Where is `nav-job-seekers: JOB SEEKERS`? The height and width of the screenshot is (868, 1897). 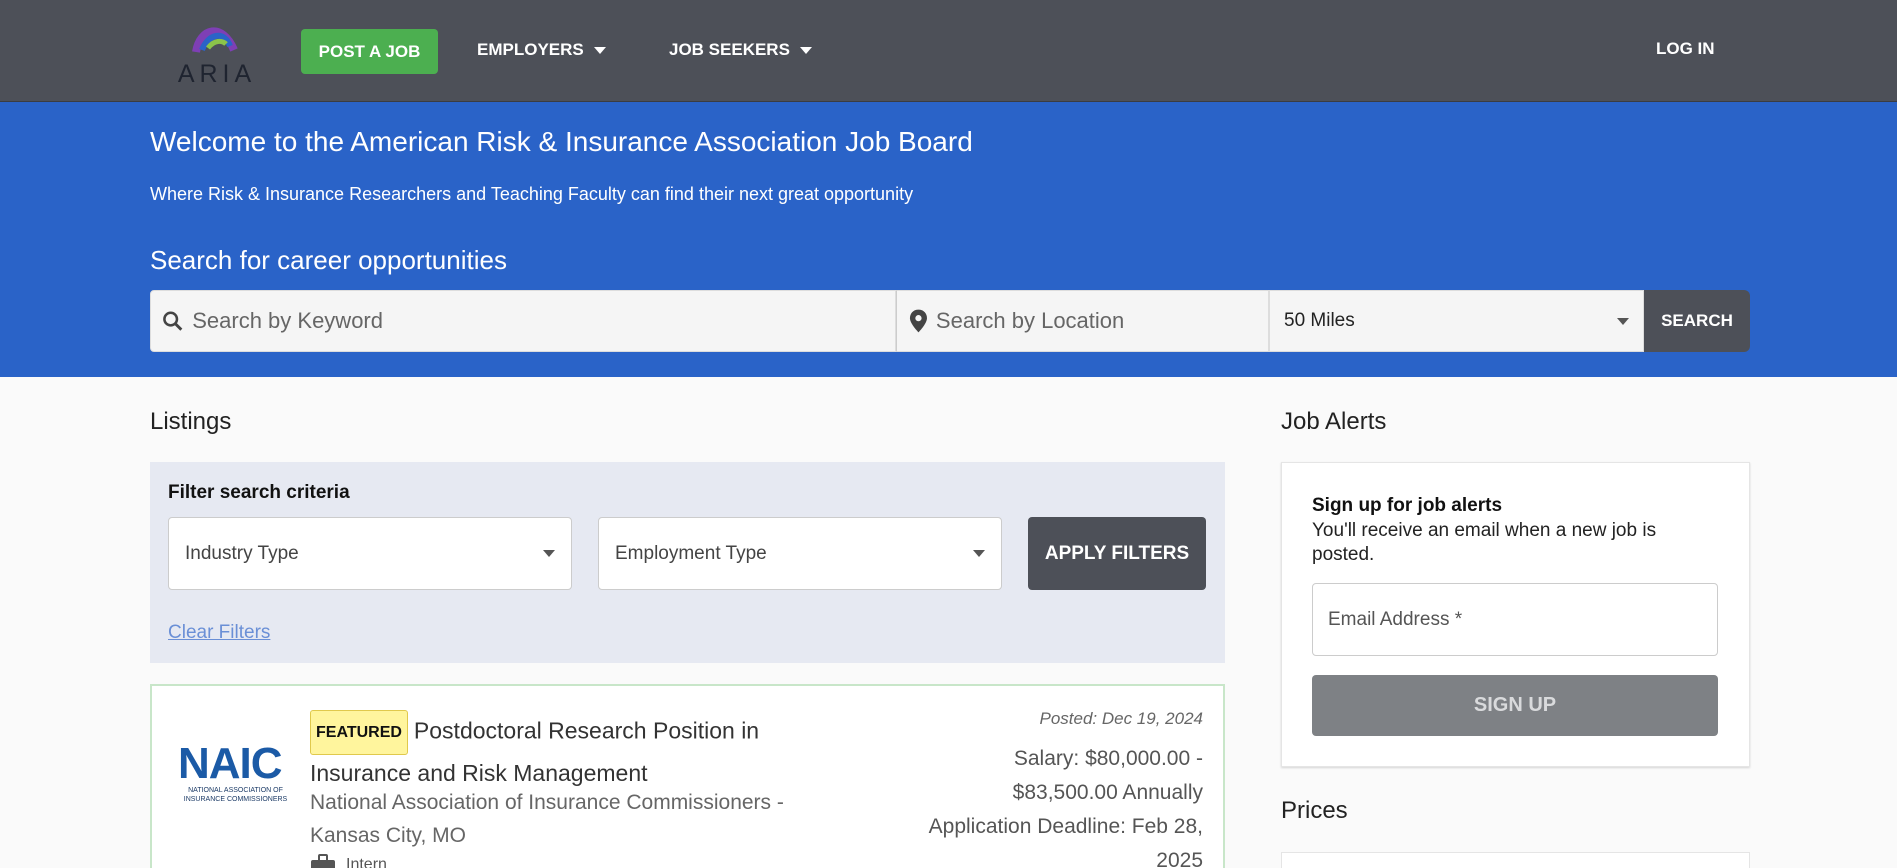 nav-job-seekers: JOB SEEKERS is located at coordinates (740, 50).